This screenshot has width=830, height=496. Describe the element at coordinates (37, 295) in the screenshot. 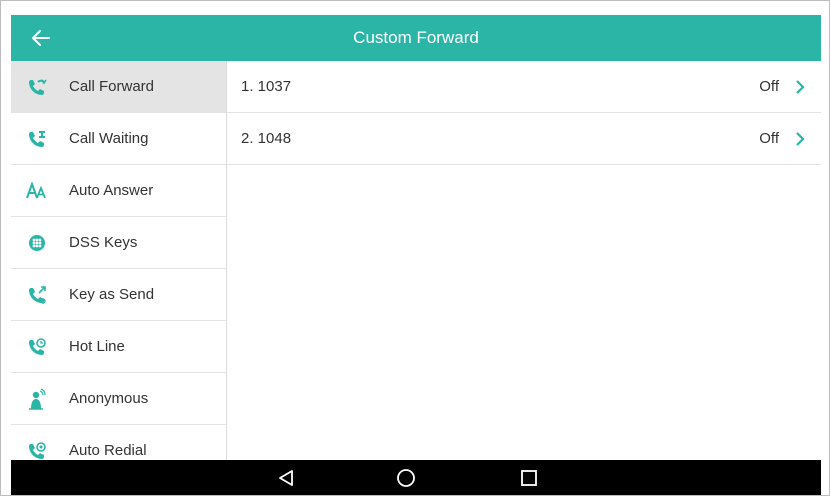

I see `key-as-send-icon` at that location.